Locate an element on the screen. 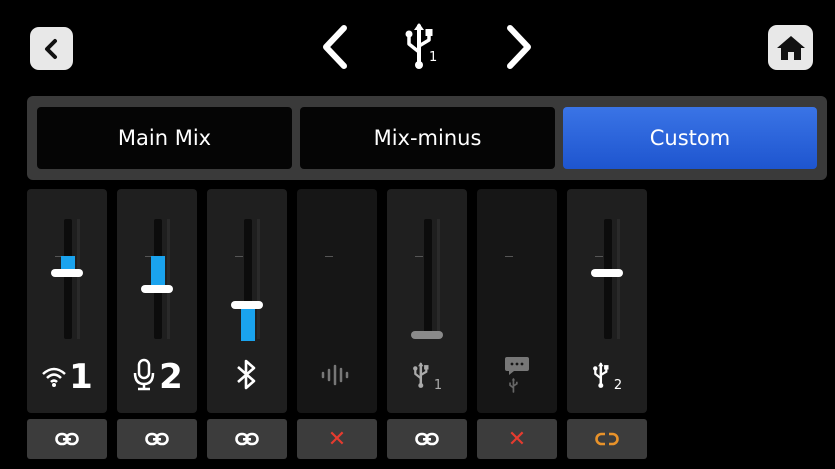 This screenshot has height=469, width=835. tab-custom-label: Custom is located at coordinates (690, 138).